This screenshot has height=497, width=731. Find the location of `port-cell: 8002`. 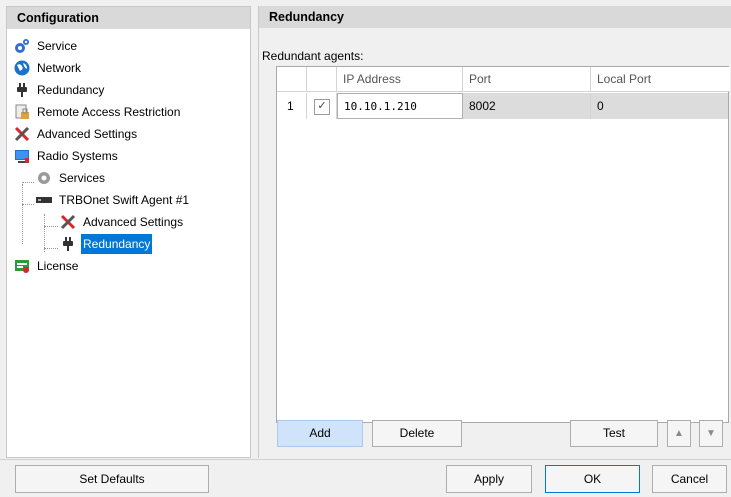

port-cell: 8002 is located at coordinates (527, 106).